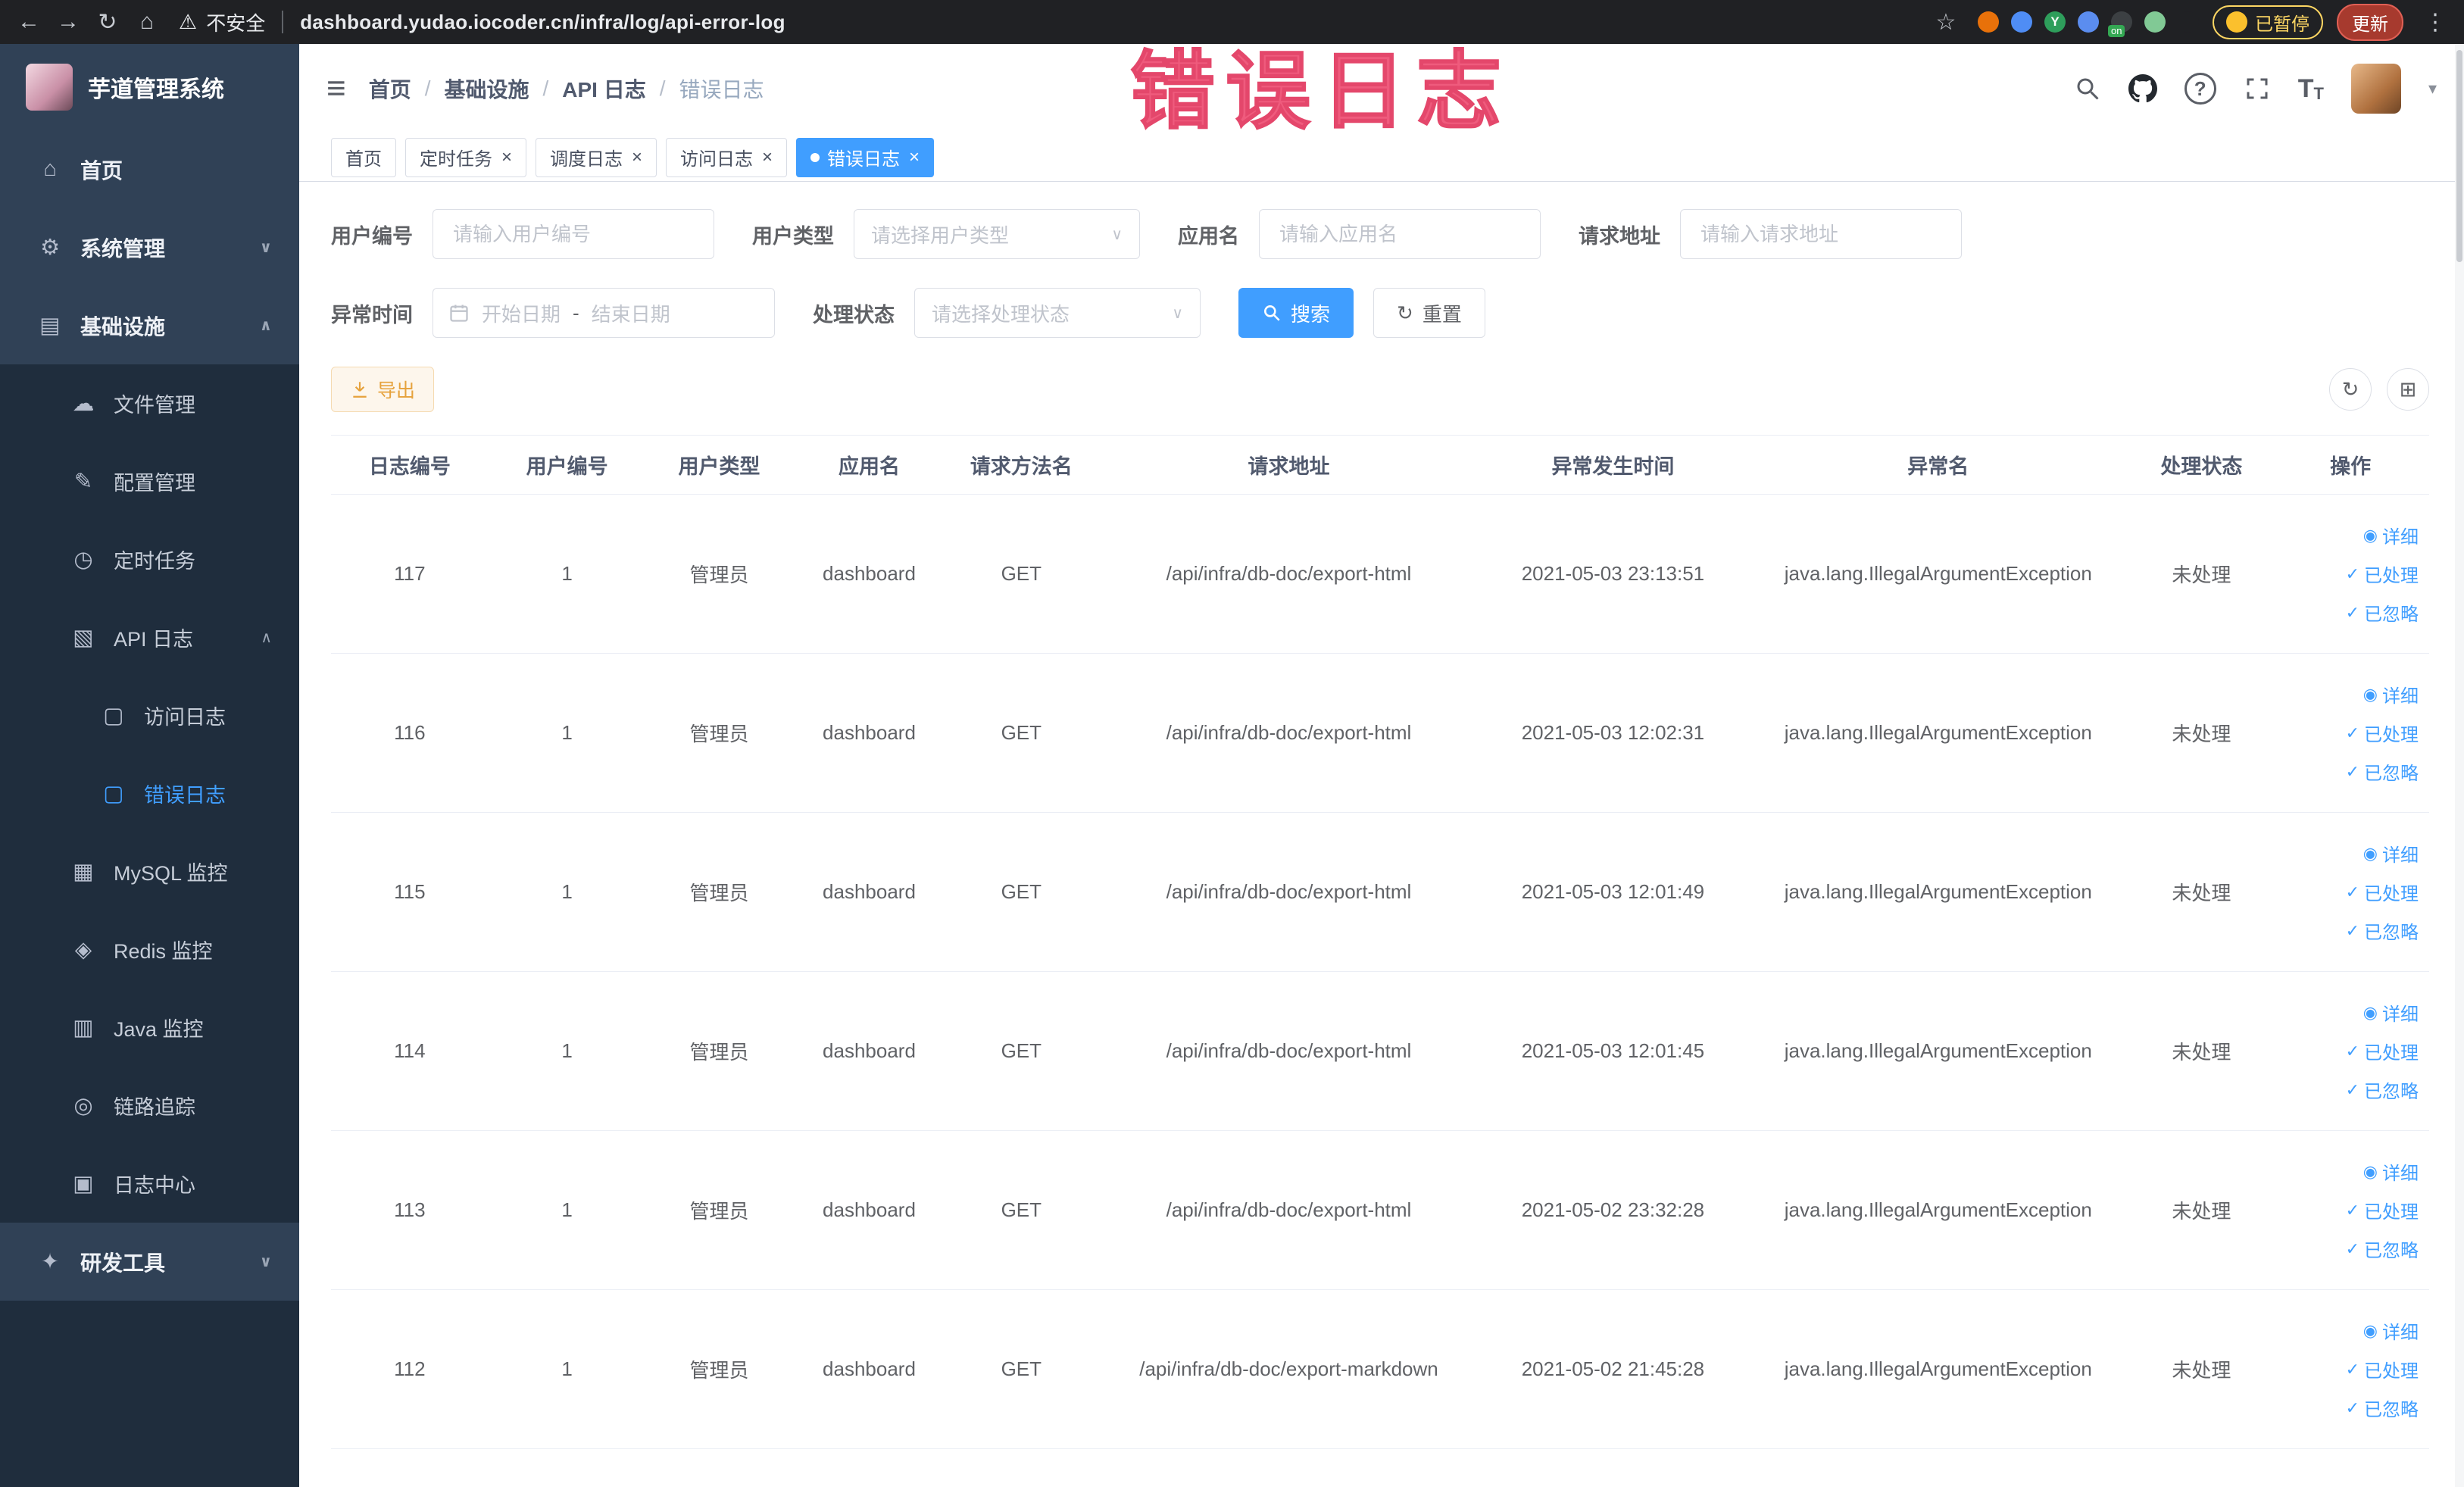 Image resolution: width=2464 pixels, height=1487 pixels. I want to click on exception-time-range-picker: 开始日期 - 结束日期, so click(604, 313).